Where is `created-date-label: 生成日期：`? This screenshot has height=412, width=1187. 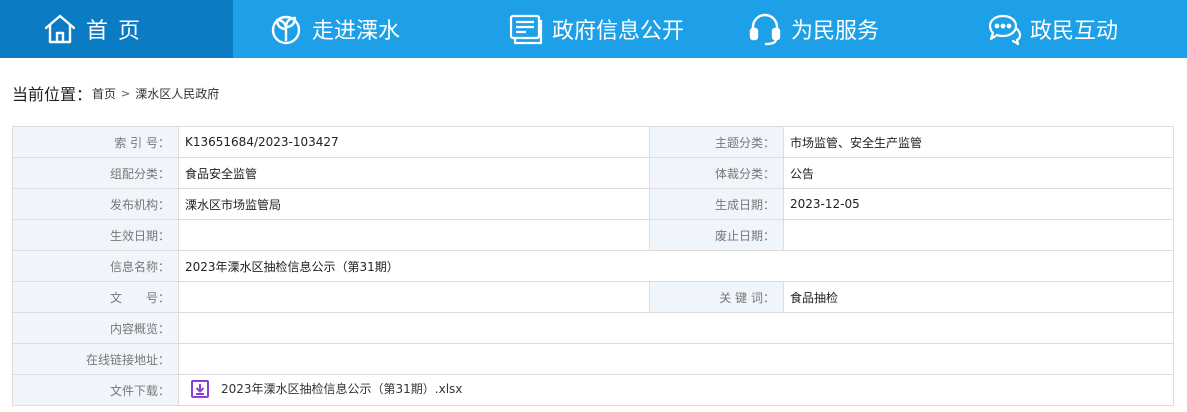 created-date-label: 生成日期： is located at coordinates (716, 204).